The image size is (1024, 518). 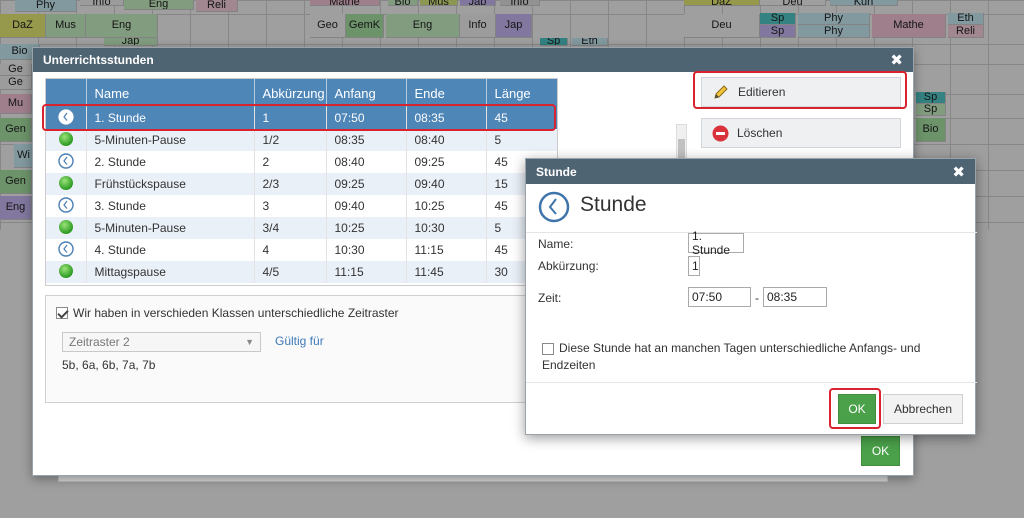 What do you see at coordinates (521, 118) in the screenshot?
I see `length-cell: 45` at bounding box center [521, 118].